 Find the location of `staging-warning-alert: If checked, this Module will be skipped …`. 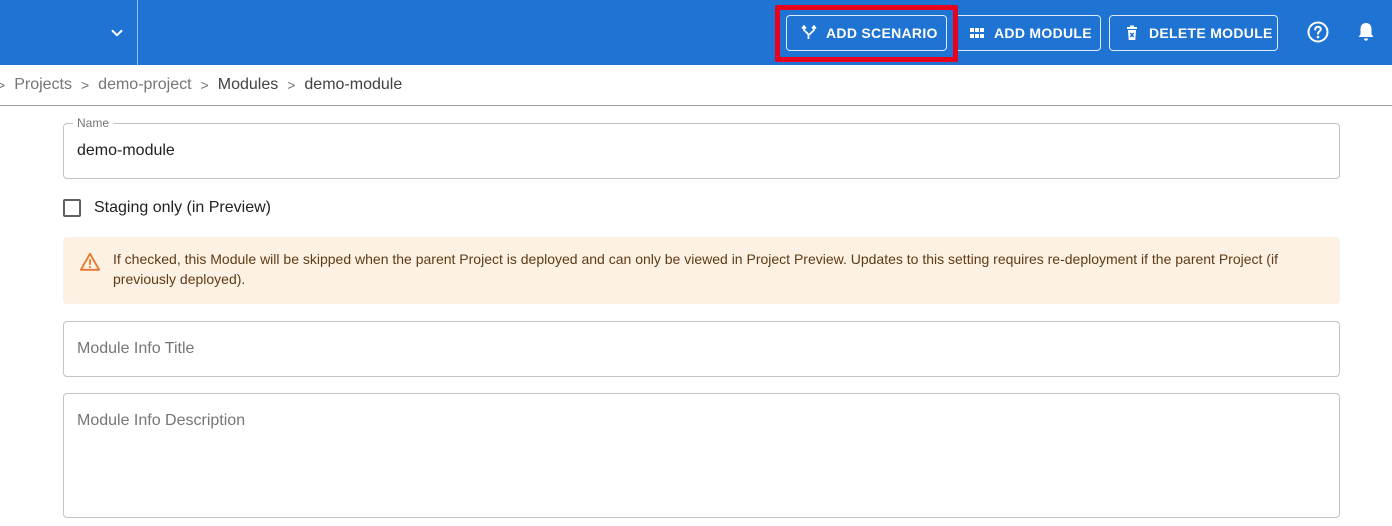

staging-warning-alert: If checked, this Module will be skipped … is located at coordinates (701, 270).